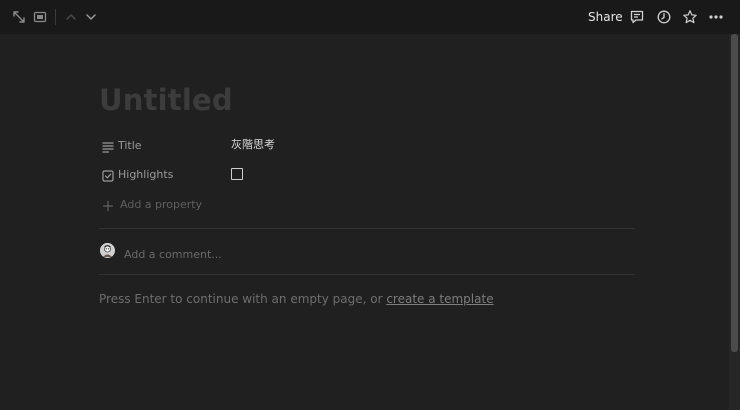 This screenshot has height=410, width=740. I want to click on divider-top, so click(367, 228).